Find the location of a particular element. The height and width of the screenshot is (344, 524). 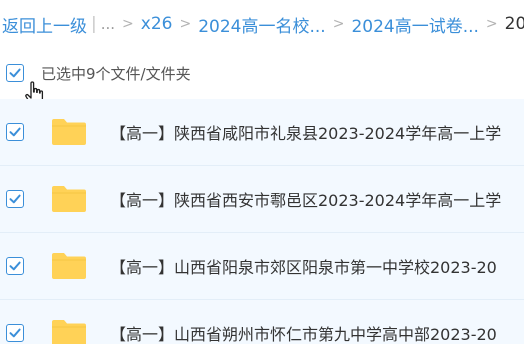

breadcrumb-current: 20 is located at coordinates (514, 24).